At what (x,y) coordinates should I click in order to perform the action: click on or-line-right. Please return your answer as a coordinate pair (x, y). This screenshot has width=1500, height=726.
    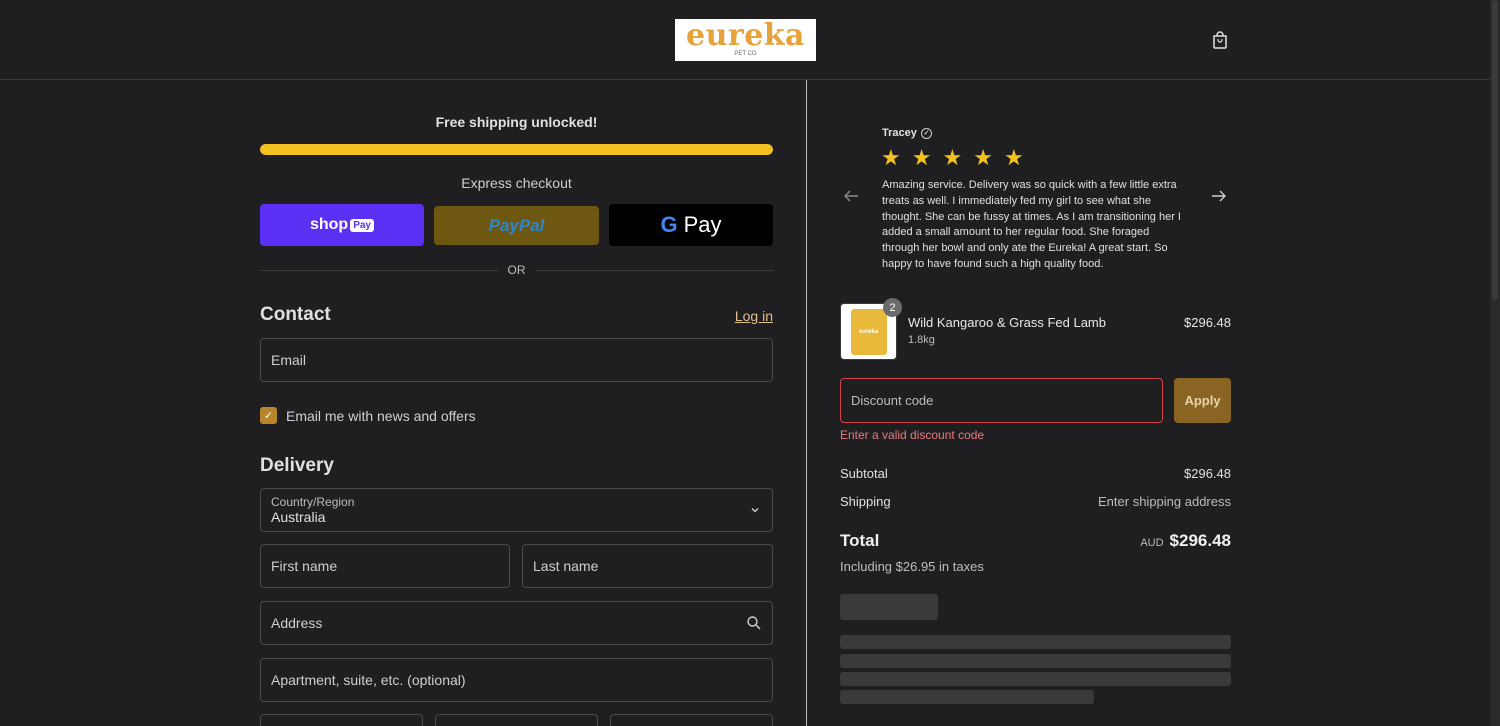
    Looking at the image, I should click on (654, 270).